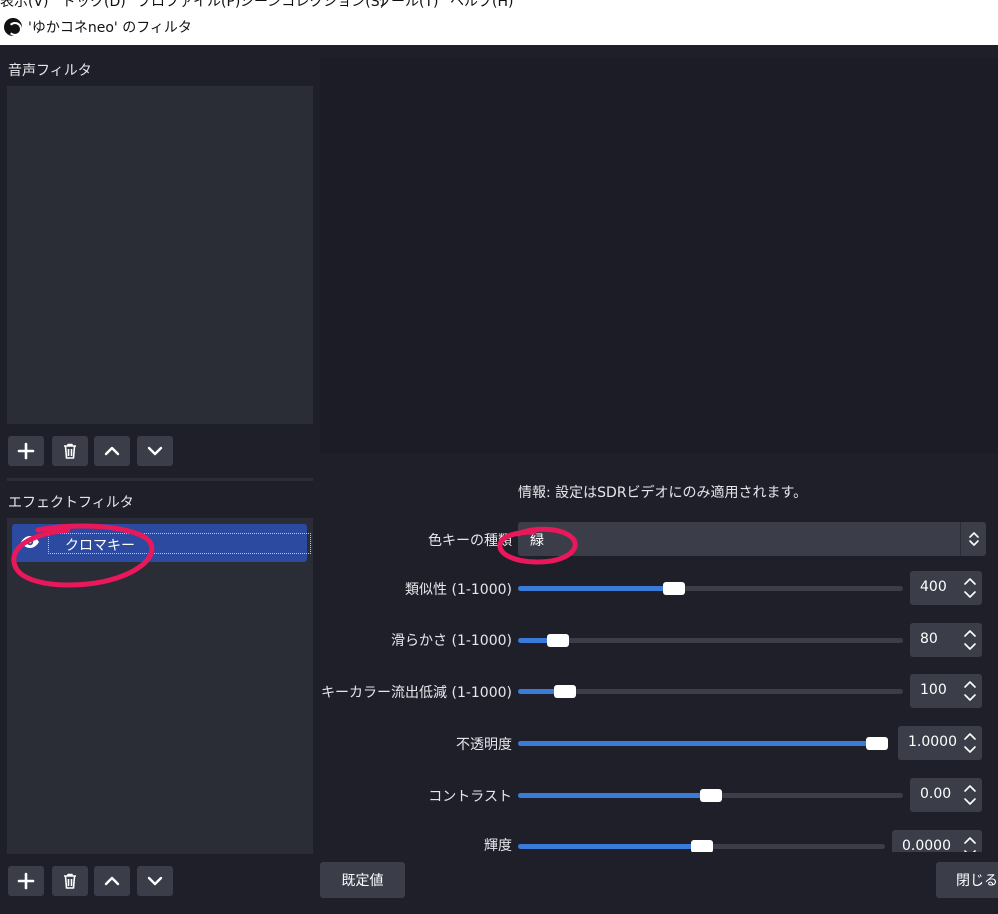 The image size is (998, 914). I want to click on contrast-label: コントラスト, so click(470, 797).